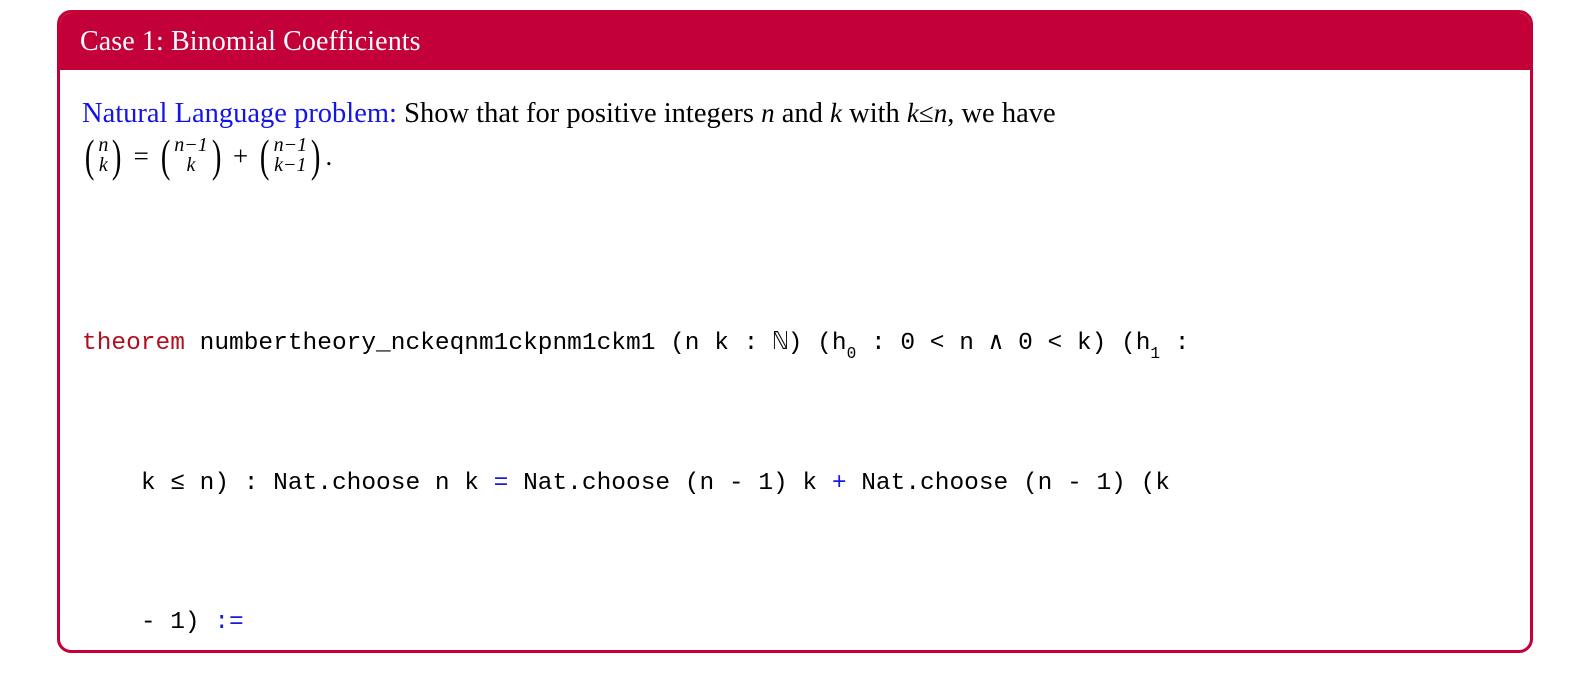 The height and width of the screenshot is (679, 1592). What do you see at coordinates (839, 483) in the screenshot?
I see `operator-plus: +` at bounding box center [839, 483].